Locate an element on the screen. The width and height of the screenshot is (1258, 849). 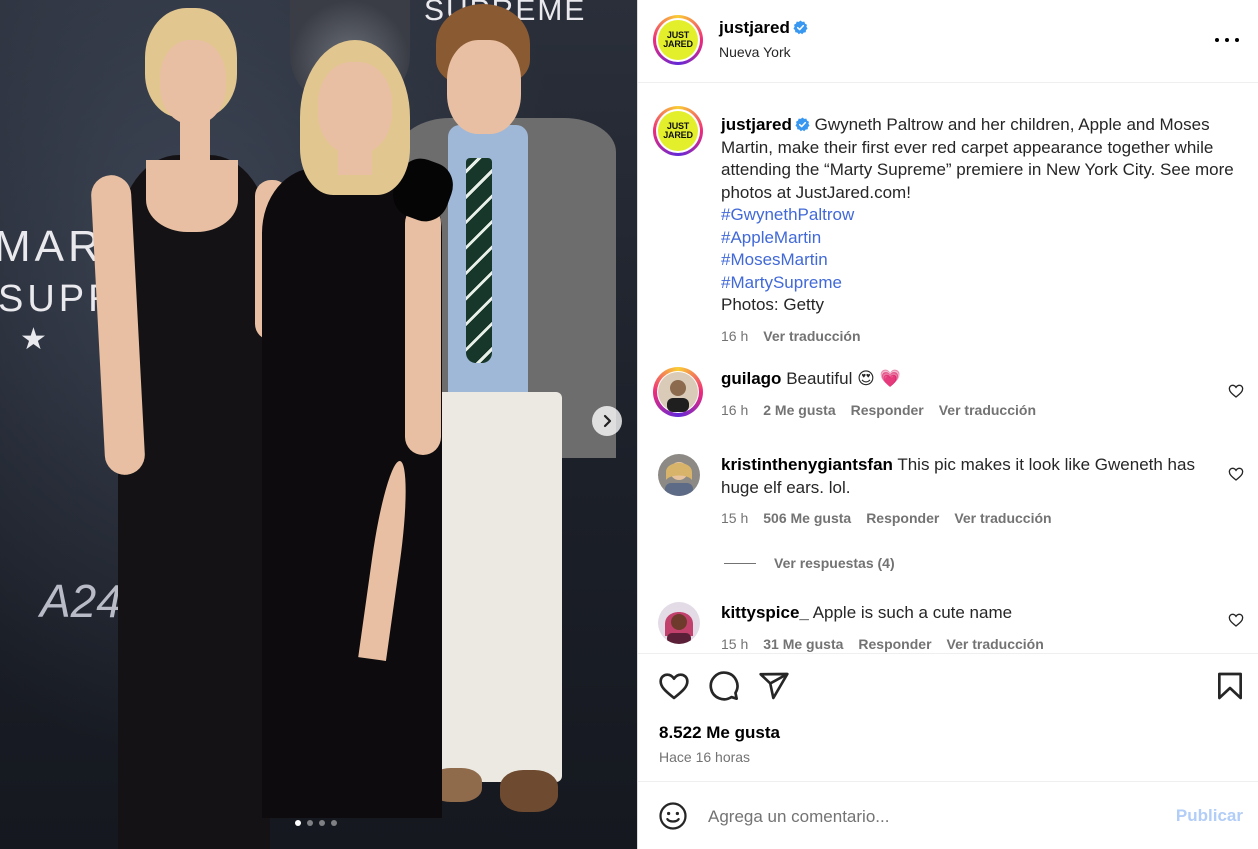
publish-button: Publicar is located at coordinates (1209, 816).